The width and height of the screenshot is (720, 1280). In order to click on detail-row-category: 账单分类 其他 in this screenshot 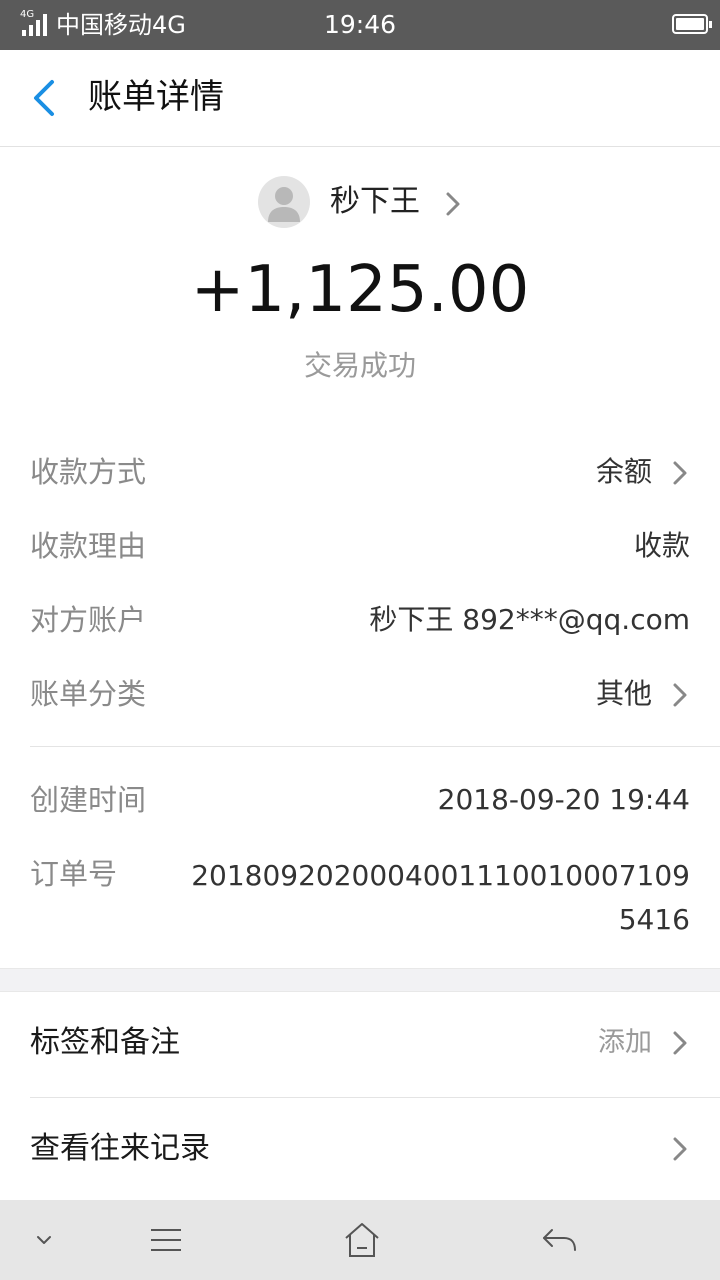, I will do `click(360, 694)`.